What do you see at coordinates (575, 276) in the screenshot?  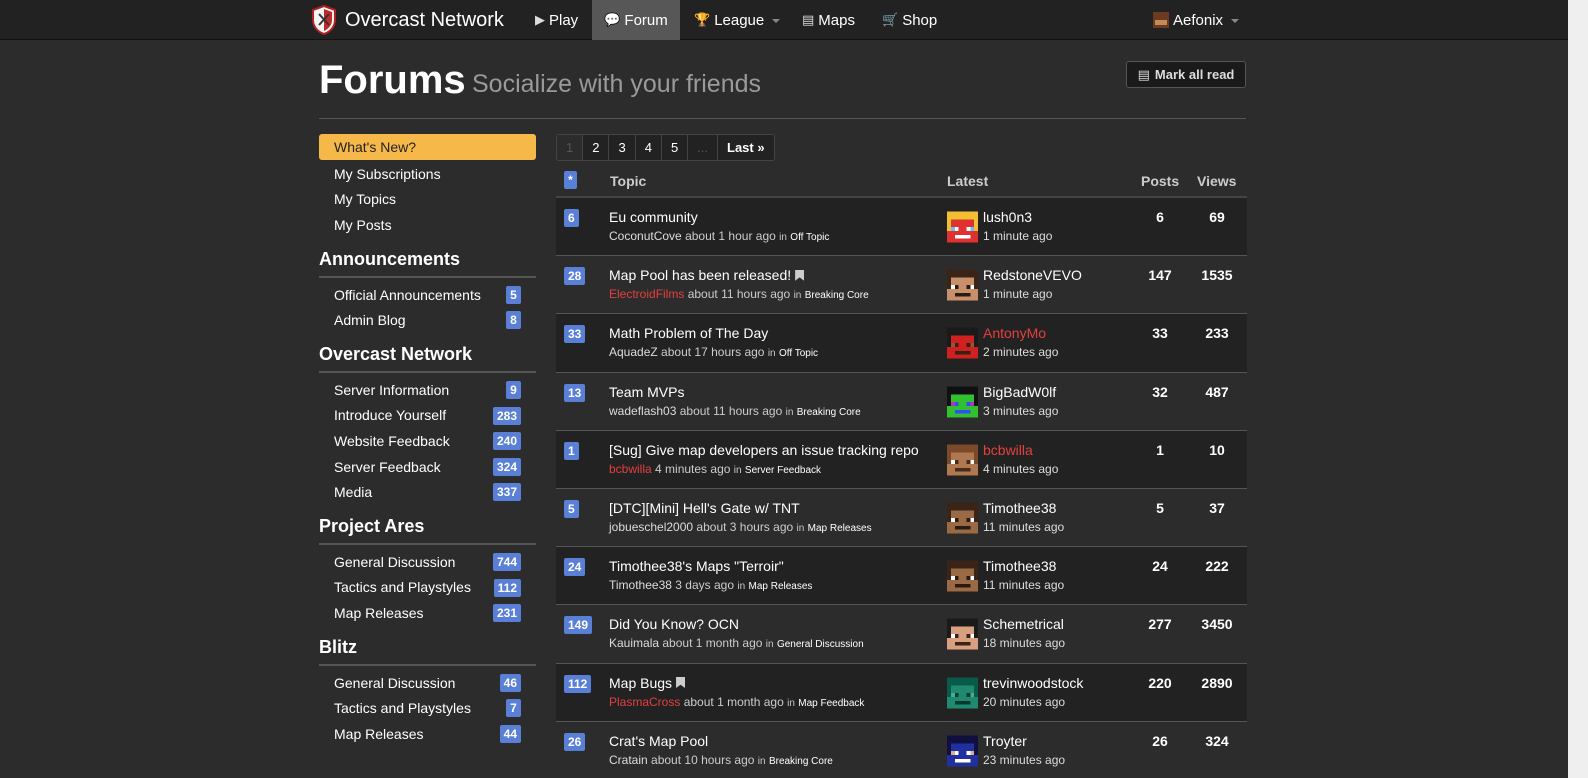 I see `reply-count-badge: 28` at bounding box center [575, 276].